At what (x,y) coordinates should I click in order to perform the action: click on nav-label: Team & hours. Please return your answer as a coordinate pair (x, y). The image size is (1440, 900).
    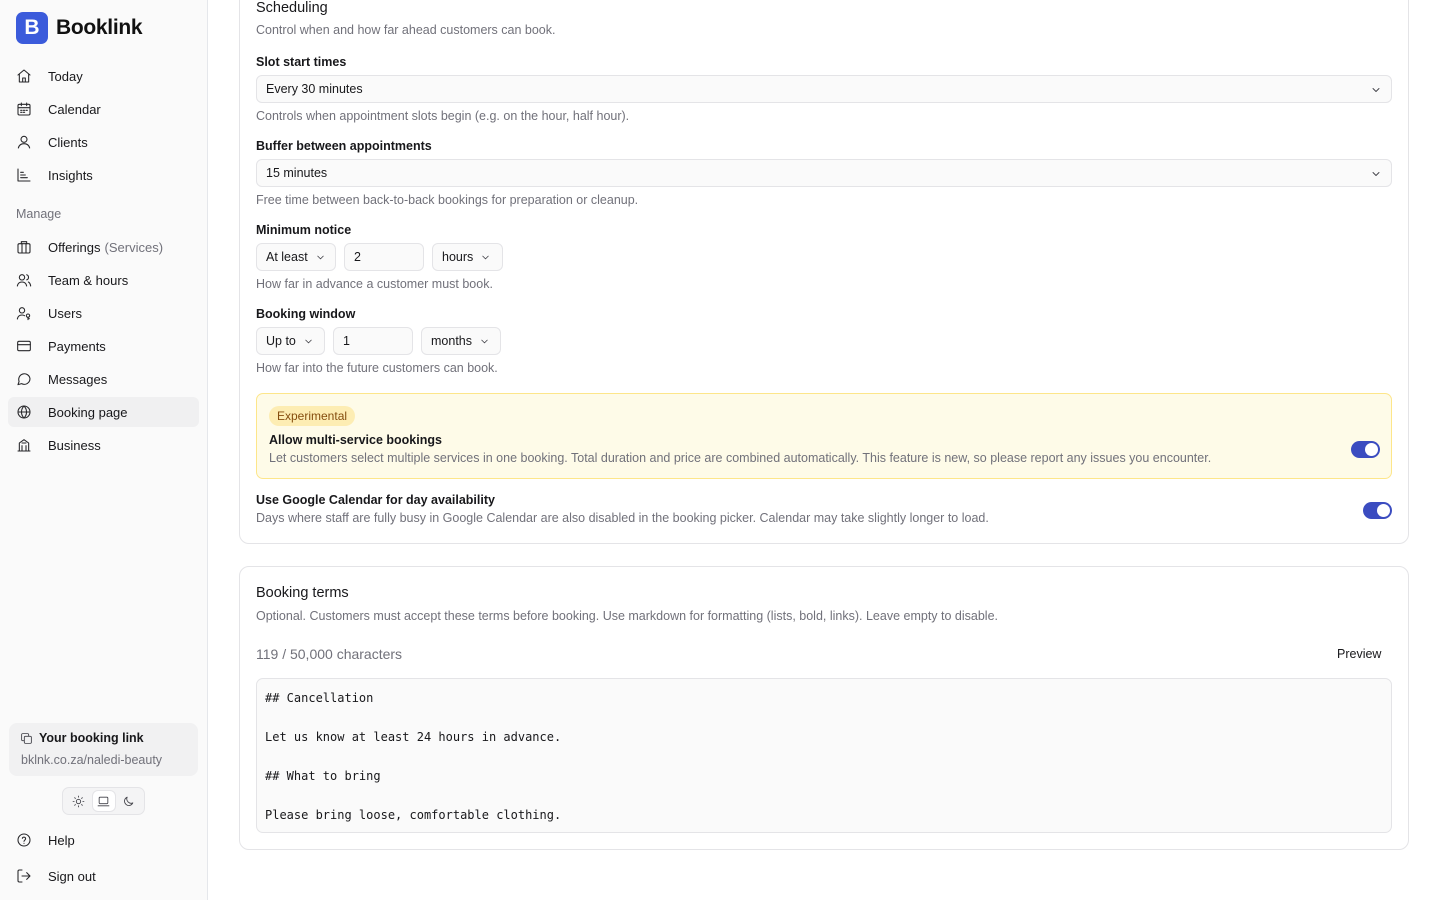
    Looking at the image, I should click on (88, 280).